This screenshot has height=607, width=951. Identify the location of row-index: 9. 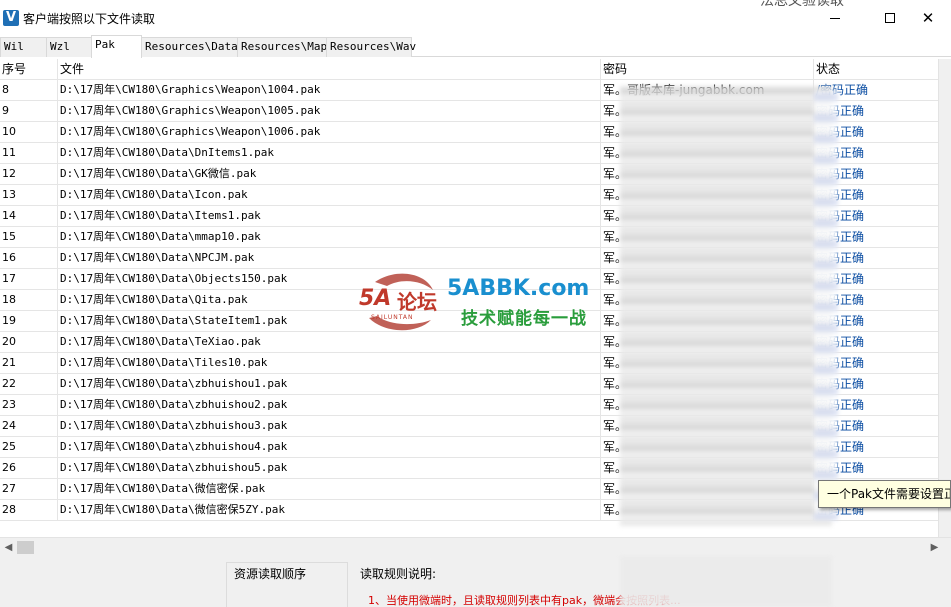
(29, 111).